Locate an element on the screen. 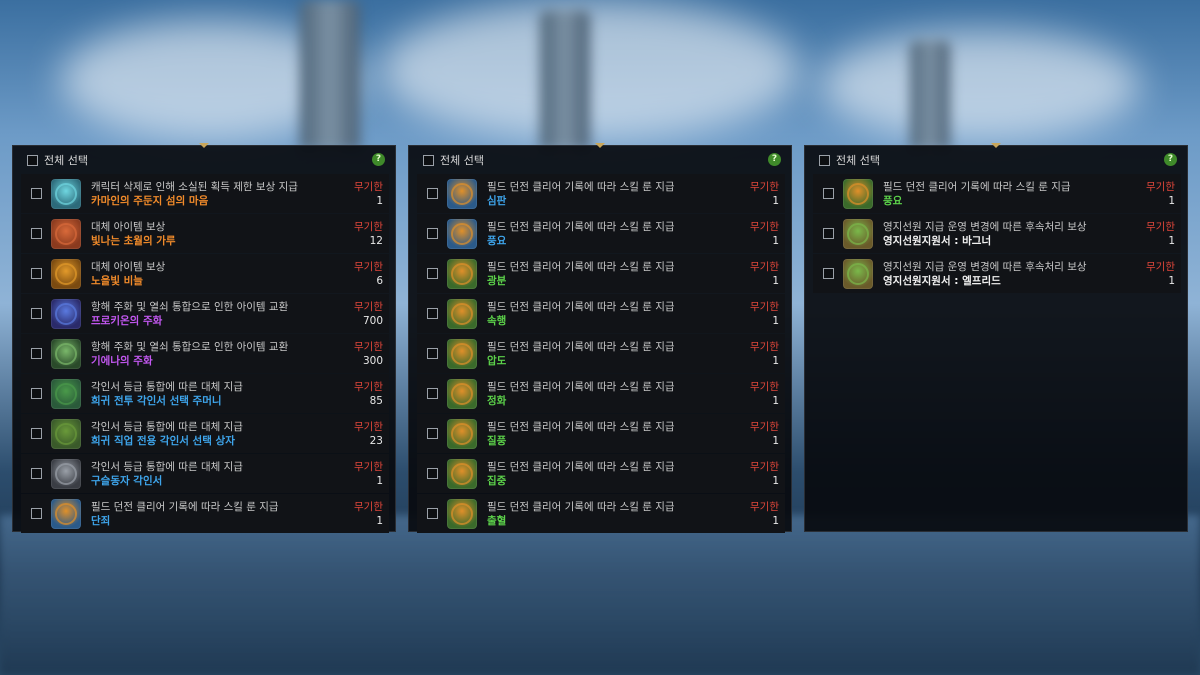 The height and width of the screenshot is (675, 1200). scale-icon is located at coordinates (66, 273).